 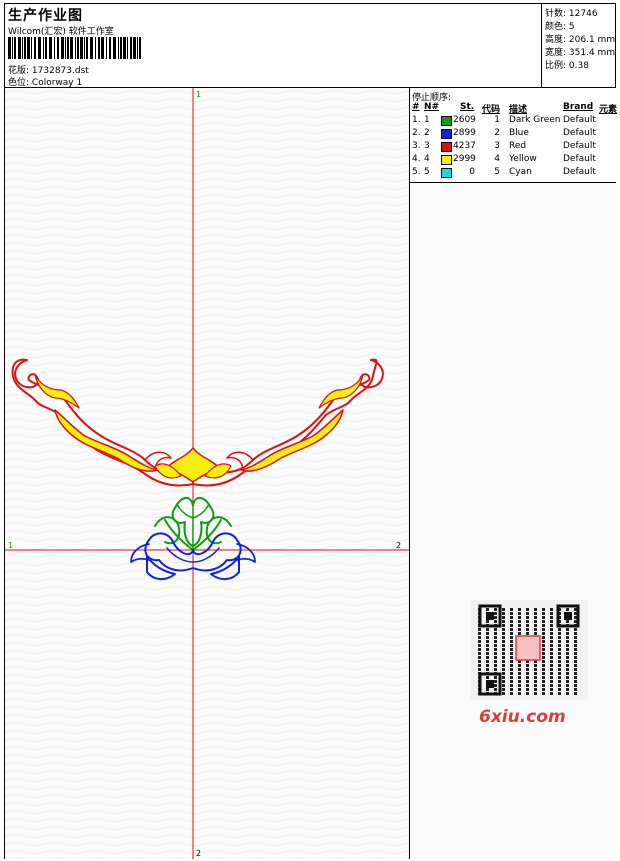 What do you see at coordinates (19, 83) in the screenshot?
I see `colorway-label: 色位:` at bounding box center [19, 83].